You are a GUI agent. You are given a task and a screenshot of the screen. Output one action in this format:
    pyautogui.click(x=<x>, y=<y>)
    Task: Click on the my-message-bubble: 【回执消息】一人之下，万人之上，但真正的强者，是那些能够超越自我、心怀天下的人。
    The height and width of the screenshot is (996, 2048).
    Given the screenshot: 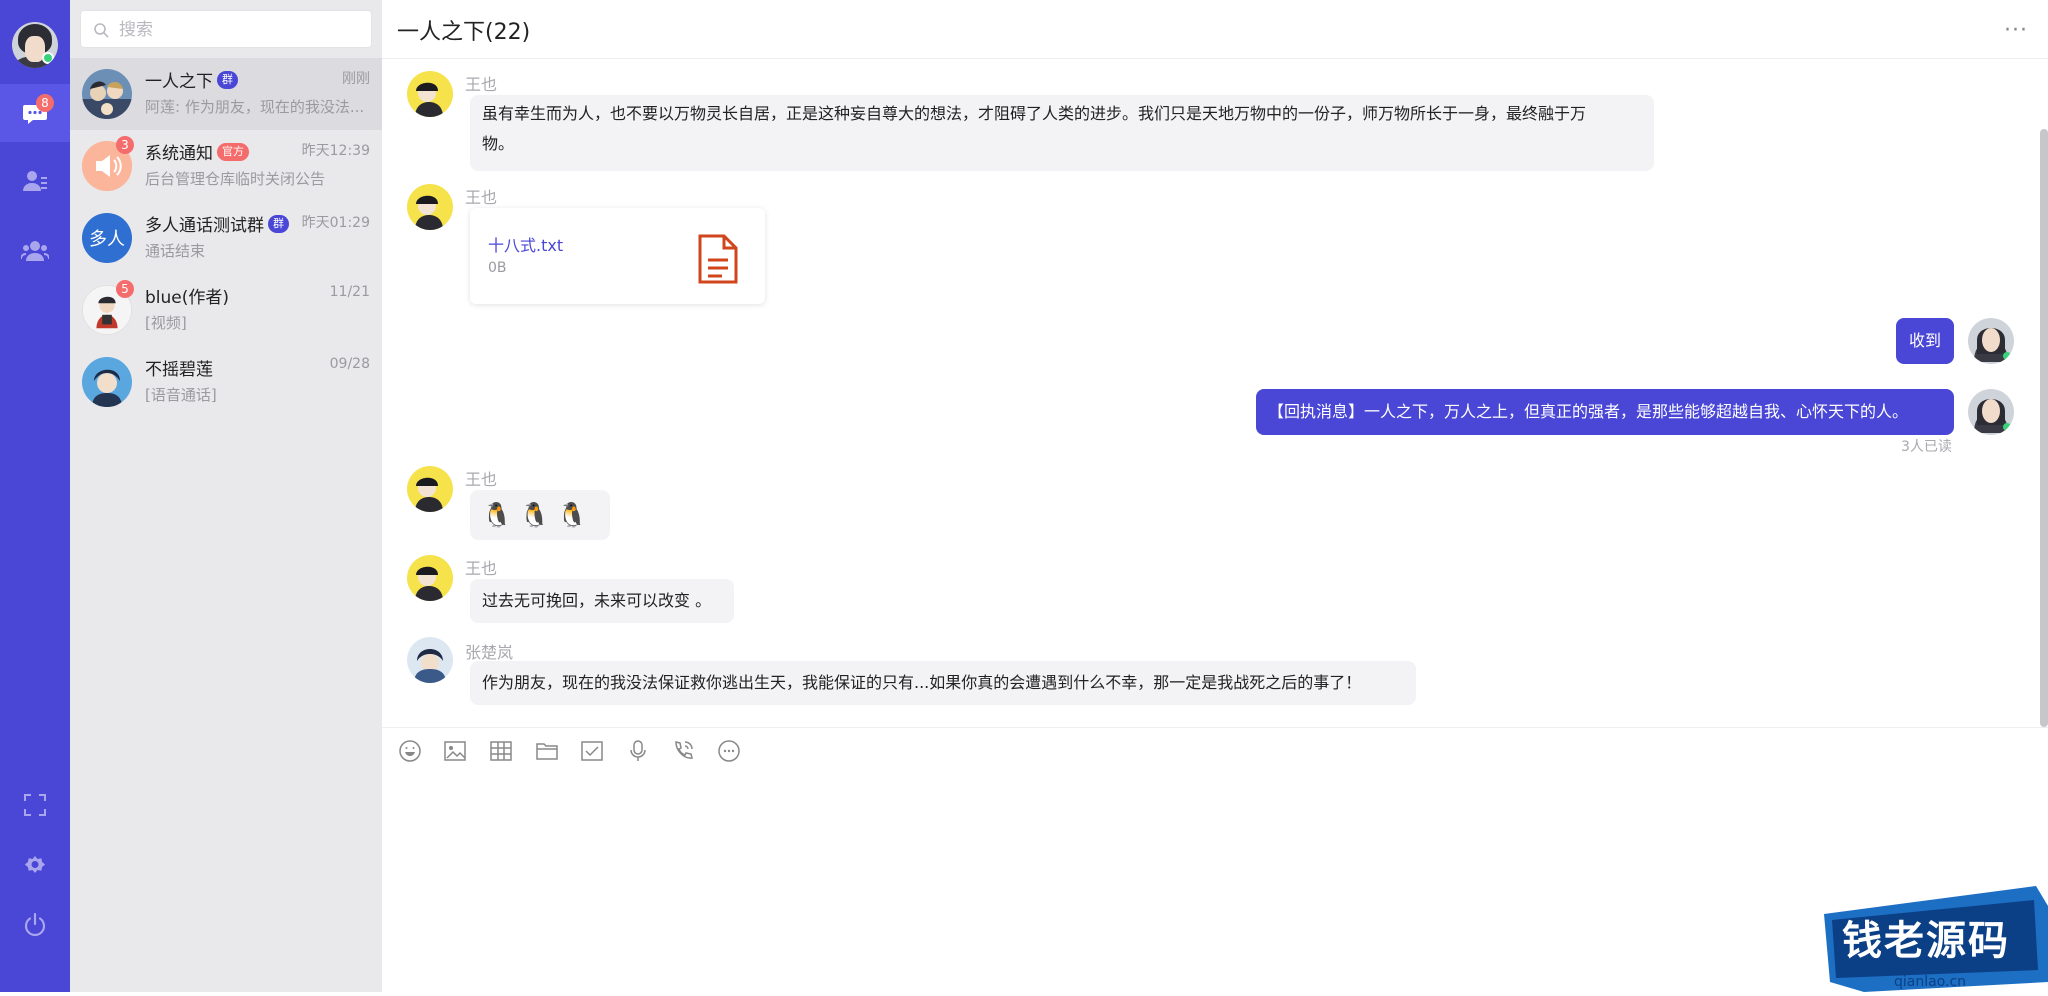 What is the action you would take?
    pyautogui.click(x=1605, y=412)
    